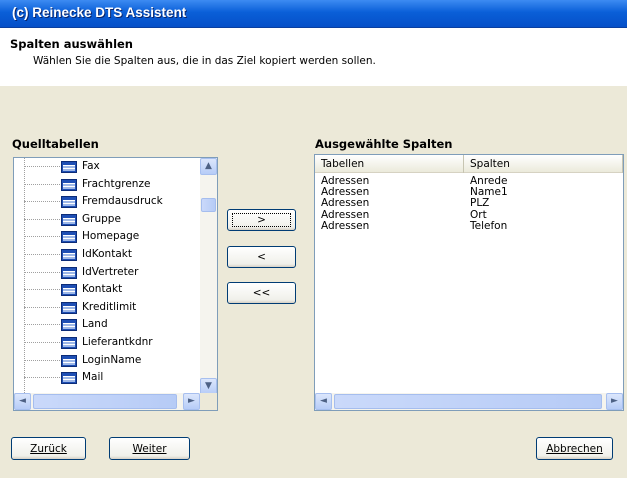 The width and height of the screenshot is (627, 478). Describe the element at coordinates (109, 325) in the screenshot. I see `source-column-item: Land` at that location.